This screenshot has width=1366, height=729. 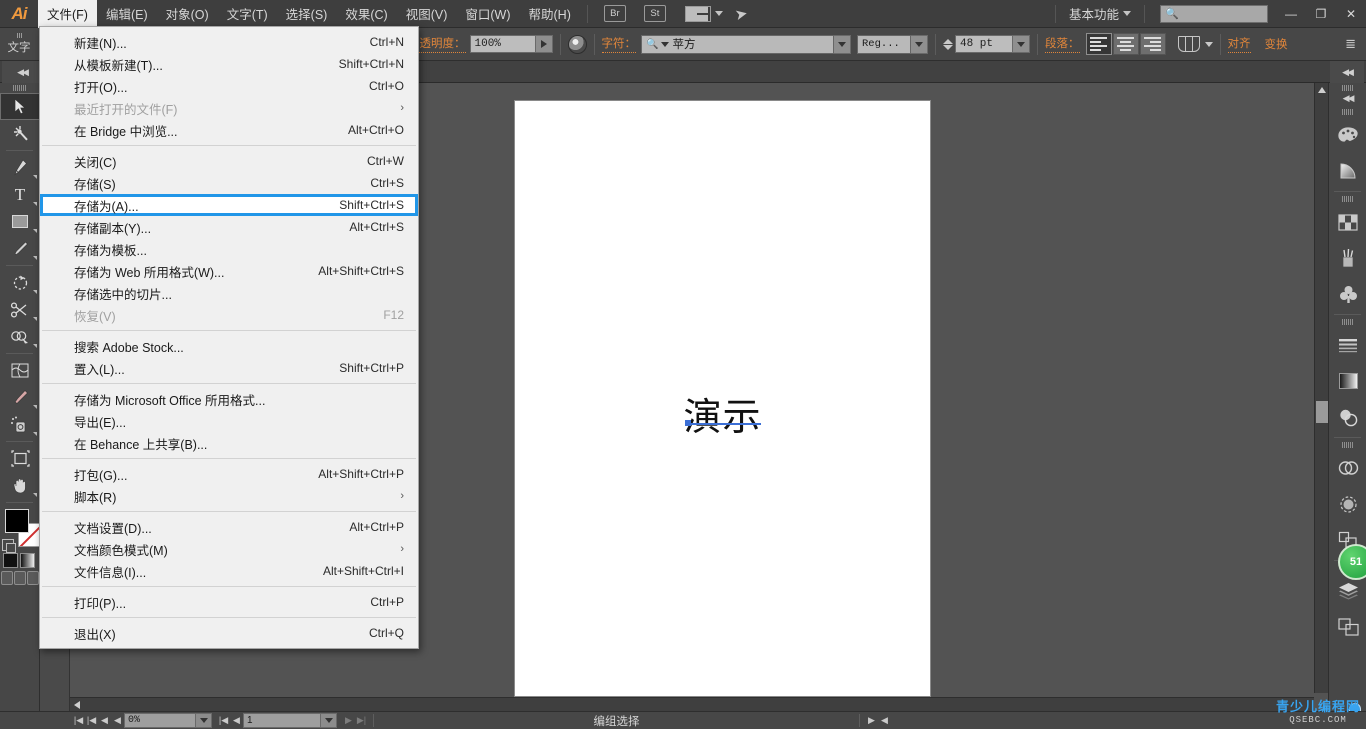 I want to click on menu-item-place: 置入(L)... Shift+Ctrl+P, so click(x=229, y=368).